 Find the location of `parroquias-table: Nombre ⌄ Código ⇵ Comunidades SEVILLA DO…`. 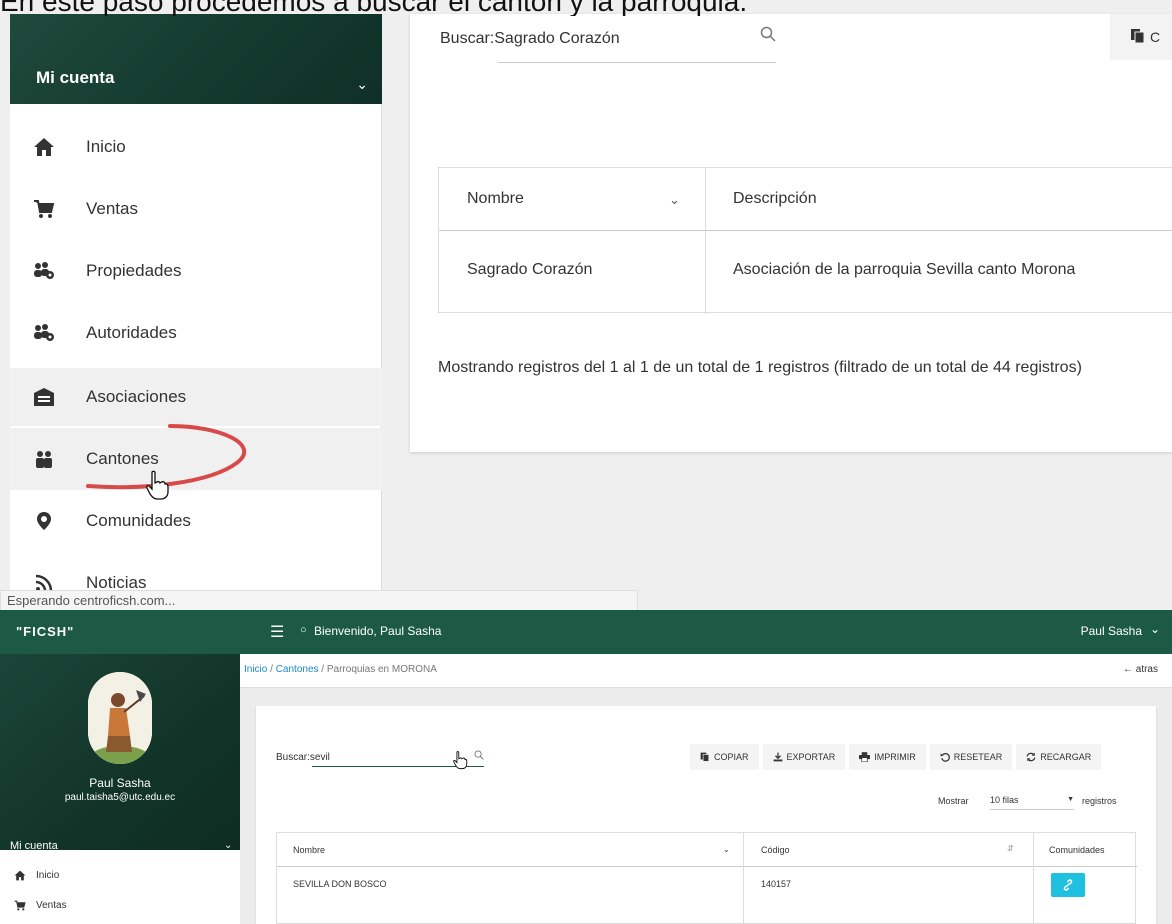

parroquias-table: Nombre ⌄ Código ⇵ Comunidades SEVILLA DO… is located at coordinates (706, 878).